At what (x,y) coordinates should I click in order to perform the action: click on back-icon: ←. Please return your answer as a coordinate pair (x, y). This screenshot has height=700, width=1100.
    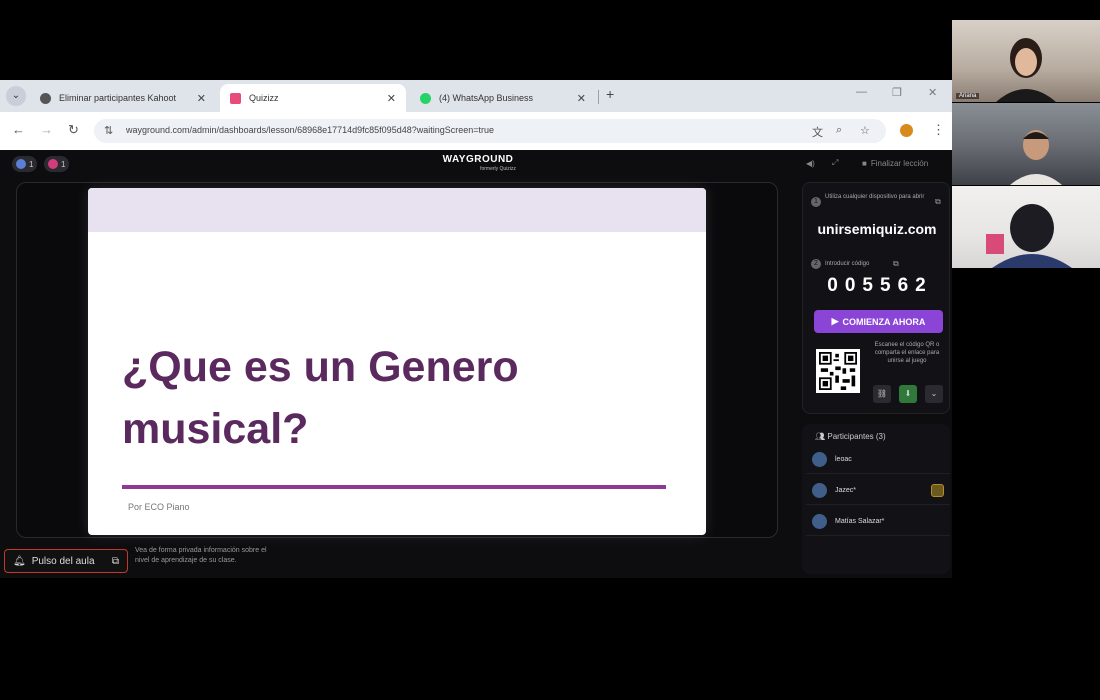
    Looking at the image, I should click on (18, 129).